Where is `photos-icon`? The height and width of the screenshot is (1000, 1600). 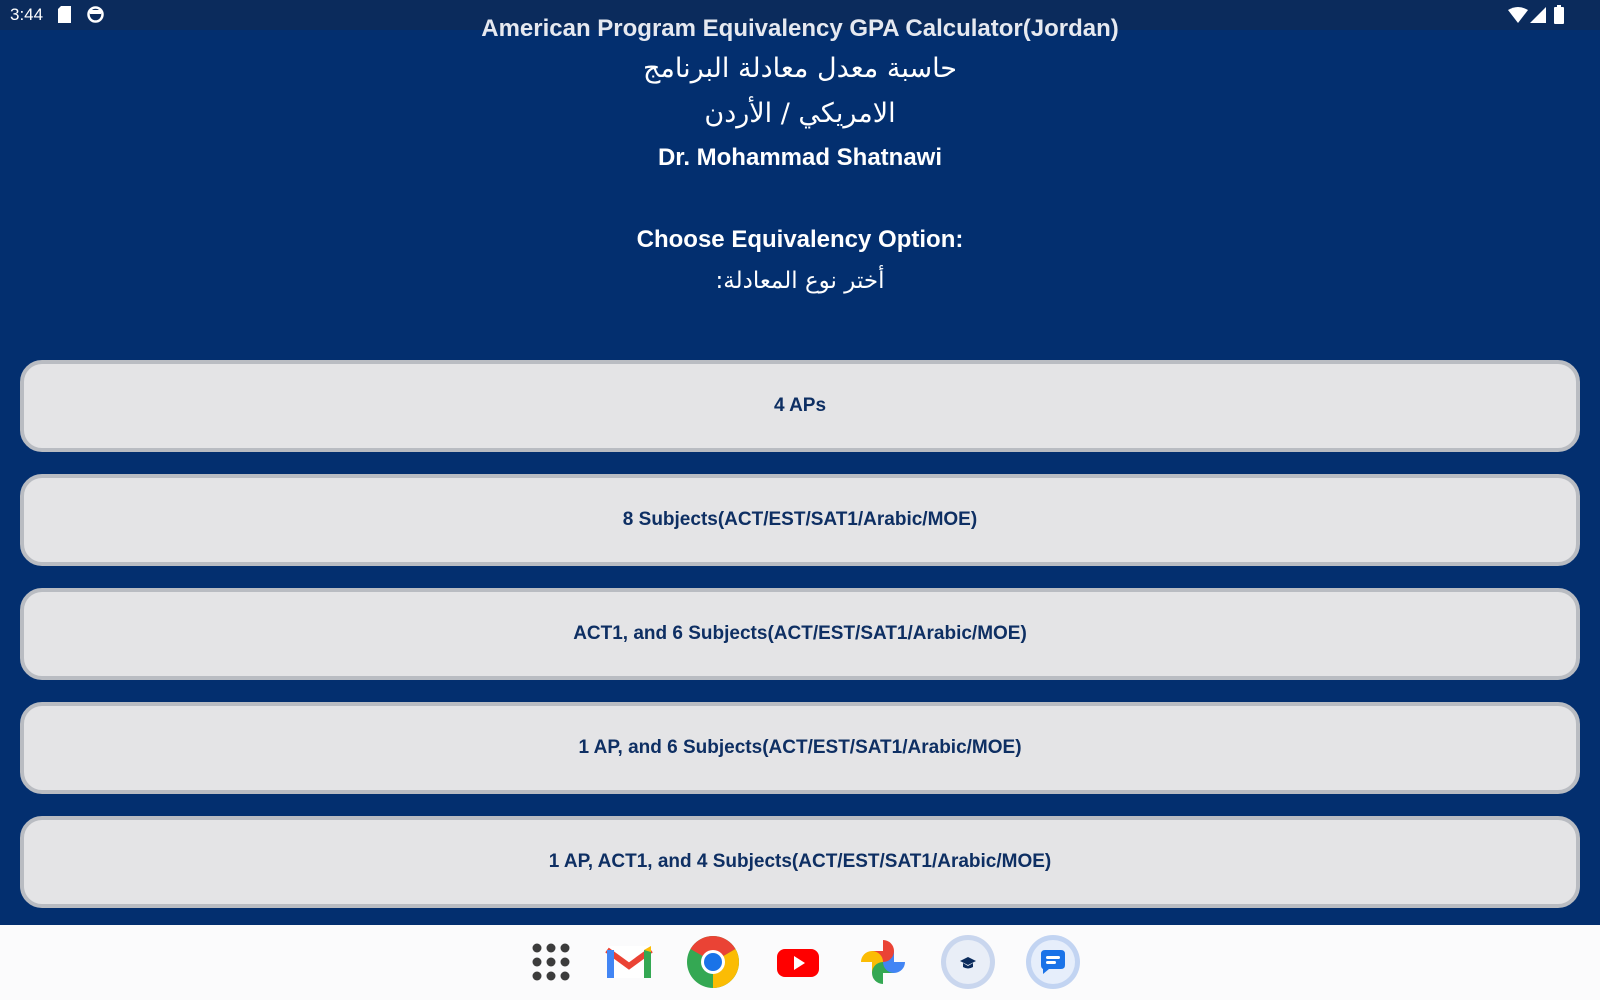 photos-icon is located at coordinates (883, 962).